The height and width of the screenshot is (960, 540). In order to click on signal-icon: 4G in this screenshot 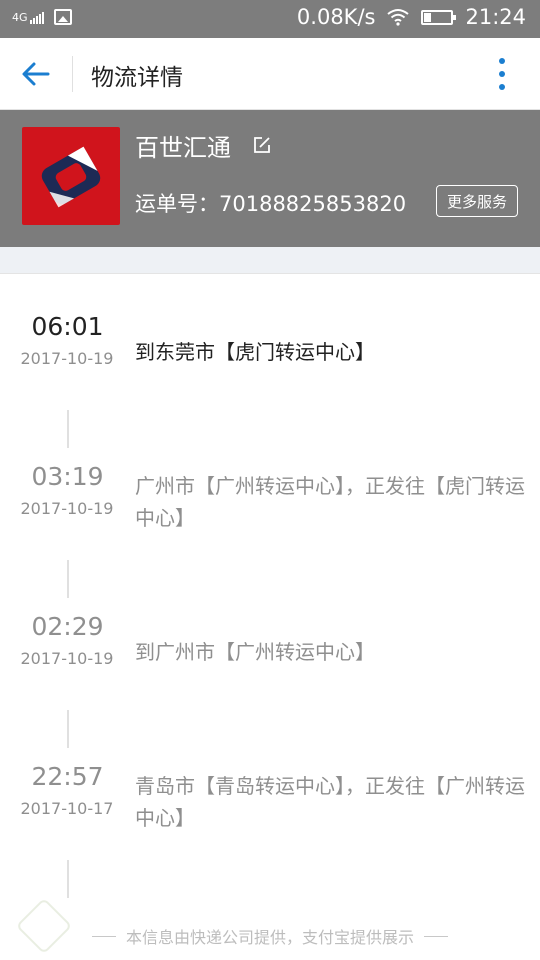, I will do `click(28, 17)`.